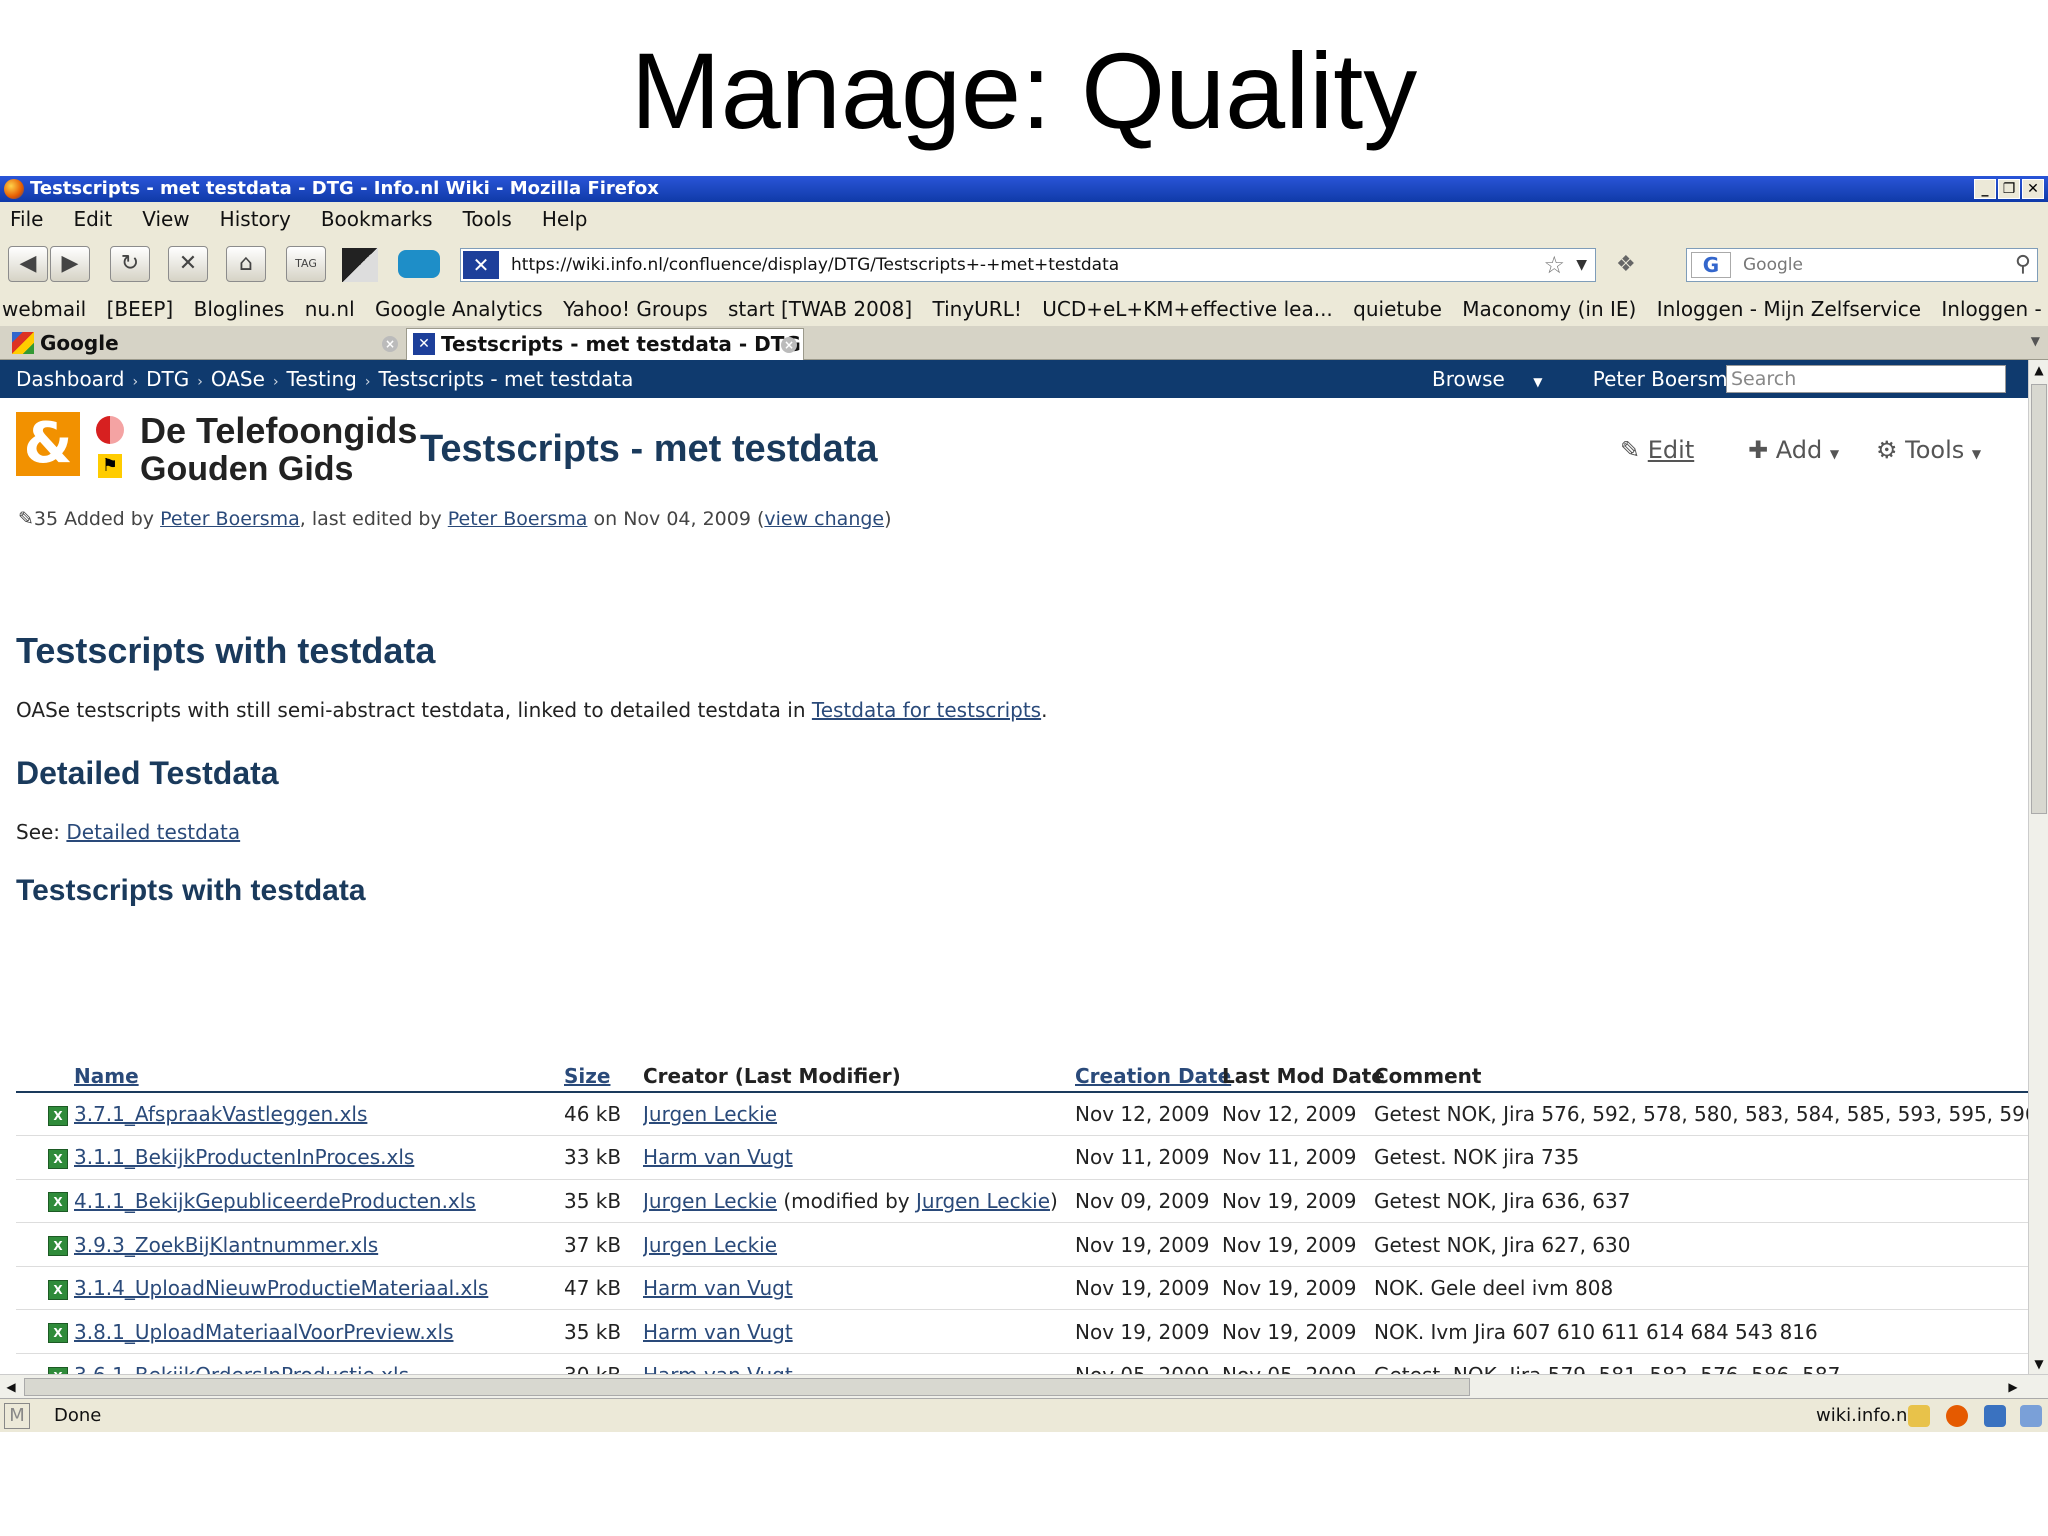  Describe the element at coordinates (239, 309) in the screenshot. I see `bookmark-item: Bloglines` at that location.